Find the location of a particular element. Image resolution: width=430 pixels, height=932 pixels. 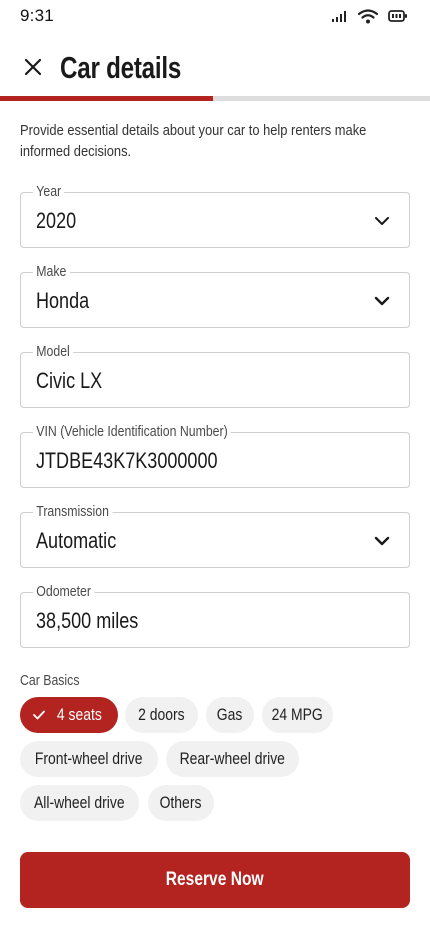

battery-icon is located at coordinates (397, 16).